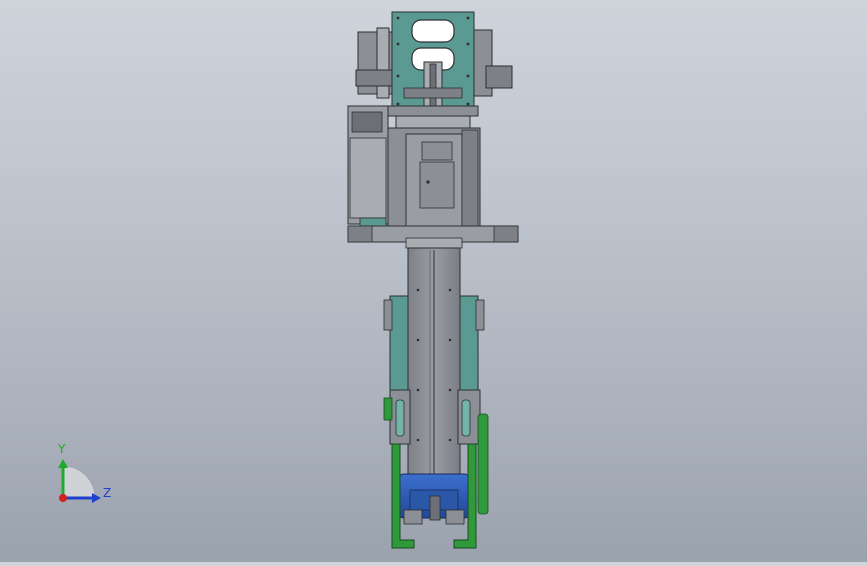 This screenshot has height=566, width=867. What do you see at coordinates (433, 111) in the screenshot?
I see `carriage-base` at bounding box center [433, 111].